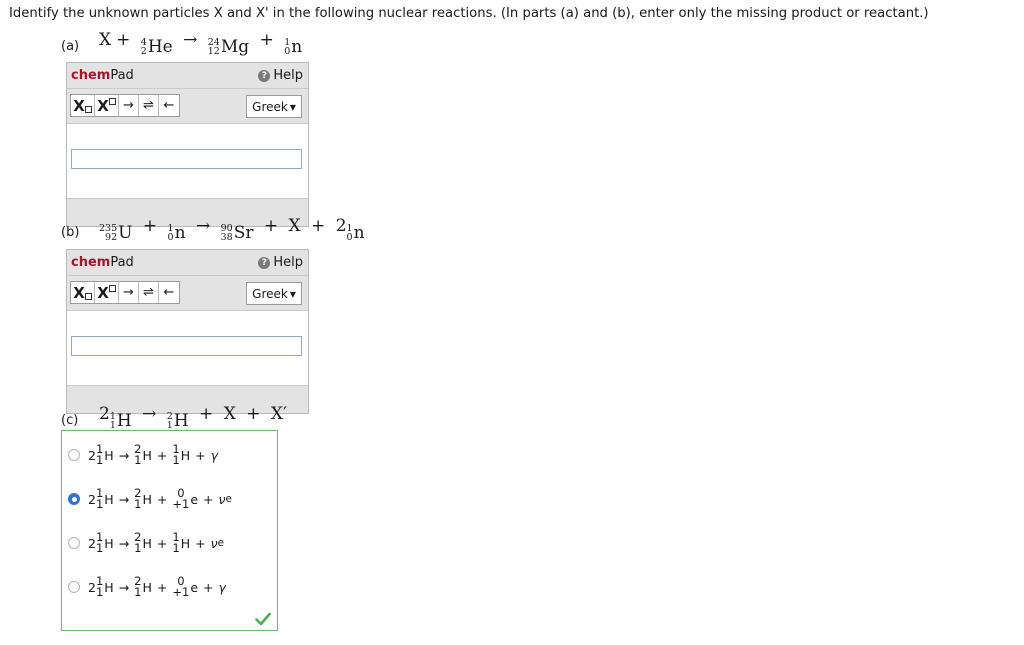 The width and height of the screenshot is (1024, 645). I want to click on choice-option-4: 2 1 1 H → 2 1 H + 0 +1 e + γ, so click(168, 587).